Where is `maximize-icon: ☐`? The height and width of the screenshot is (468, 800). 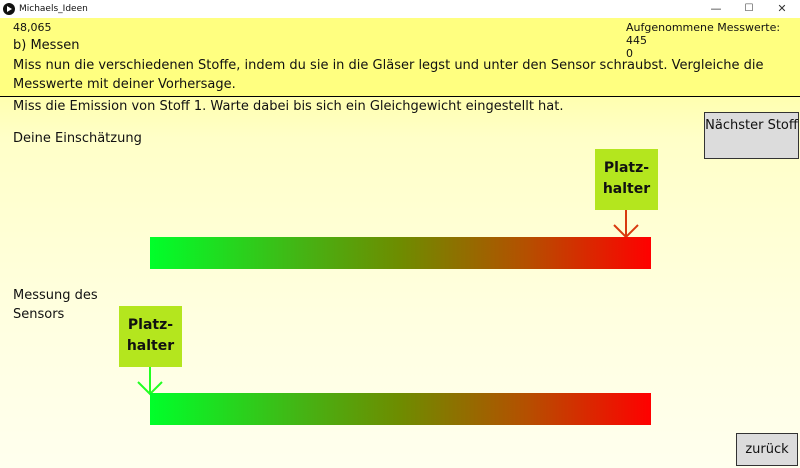 maximize-icon: ☐ is located at coordinates (749, 9).